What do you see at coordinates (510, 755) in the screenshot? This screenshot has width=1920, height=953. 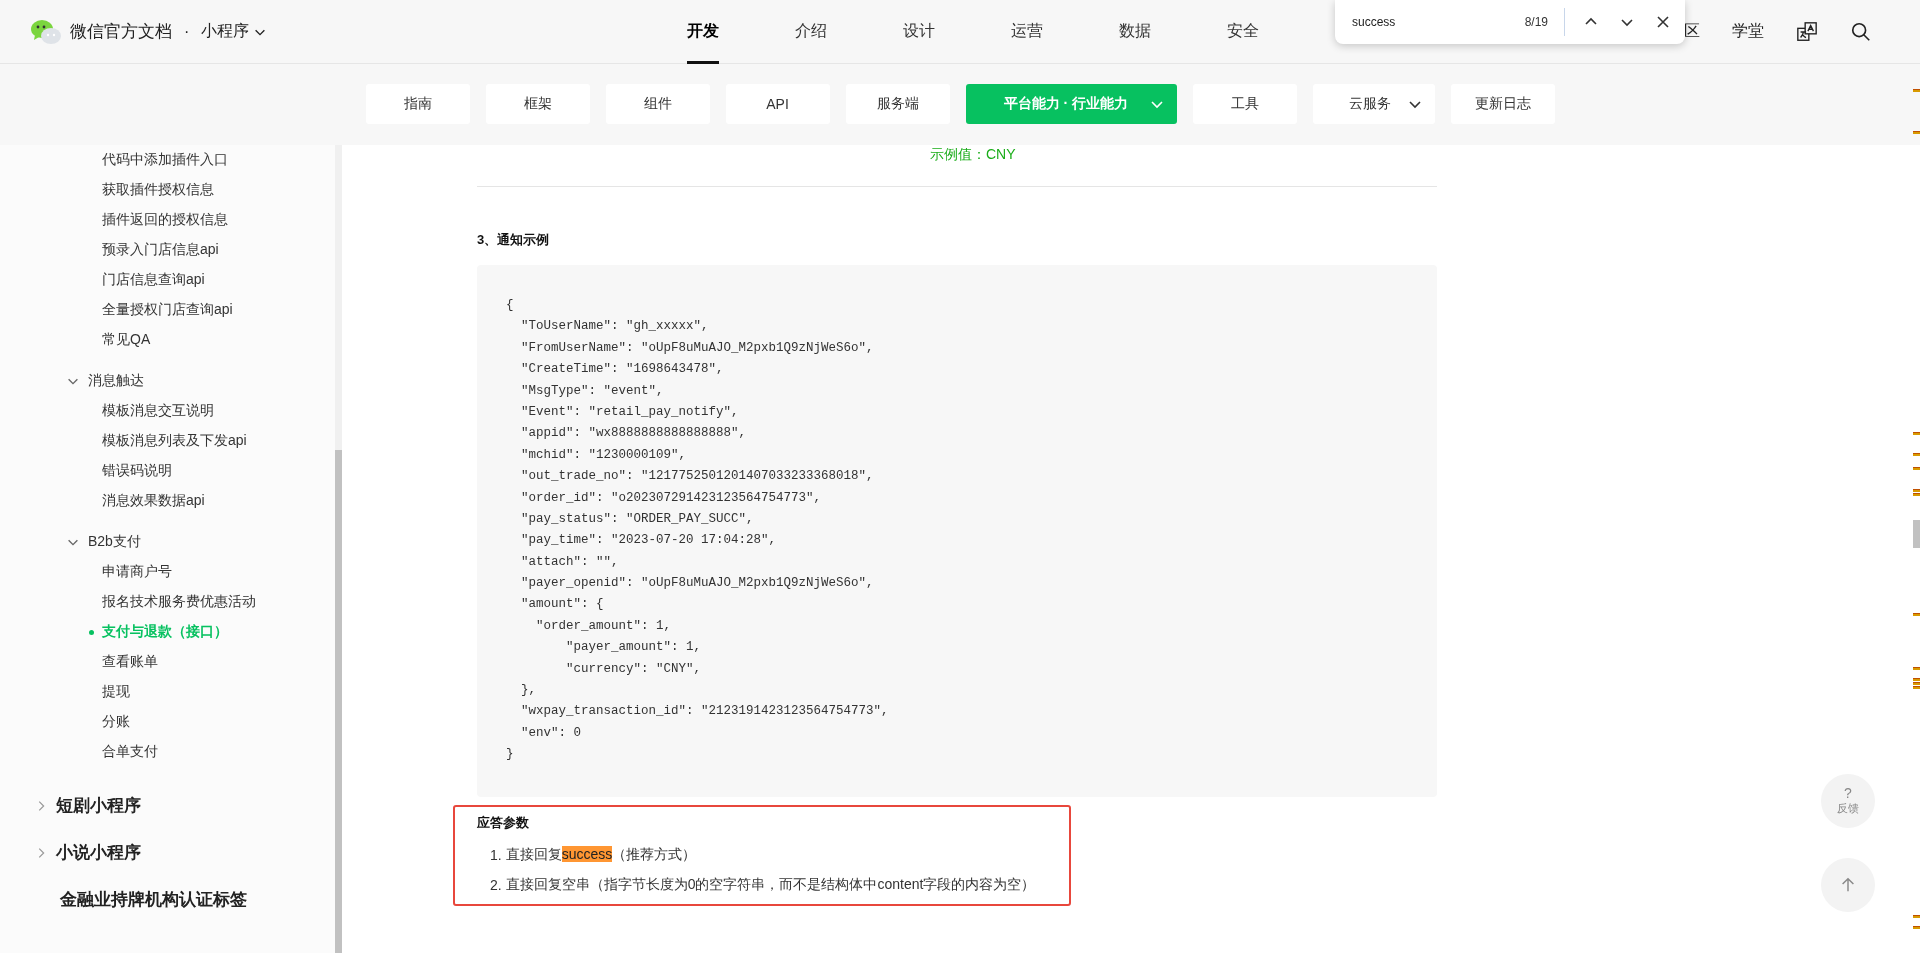 I see `code-line: }` at bounding box center [510, 755].